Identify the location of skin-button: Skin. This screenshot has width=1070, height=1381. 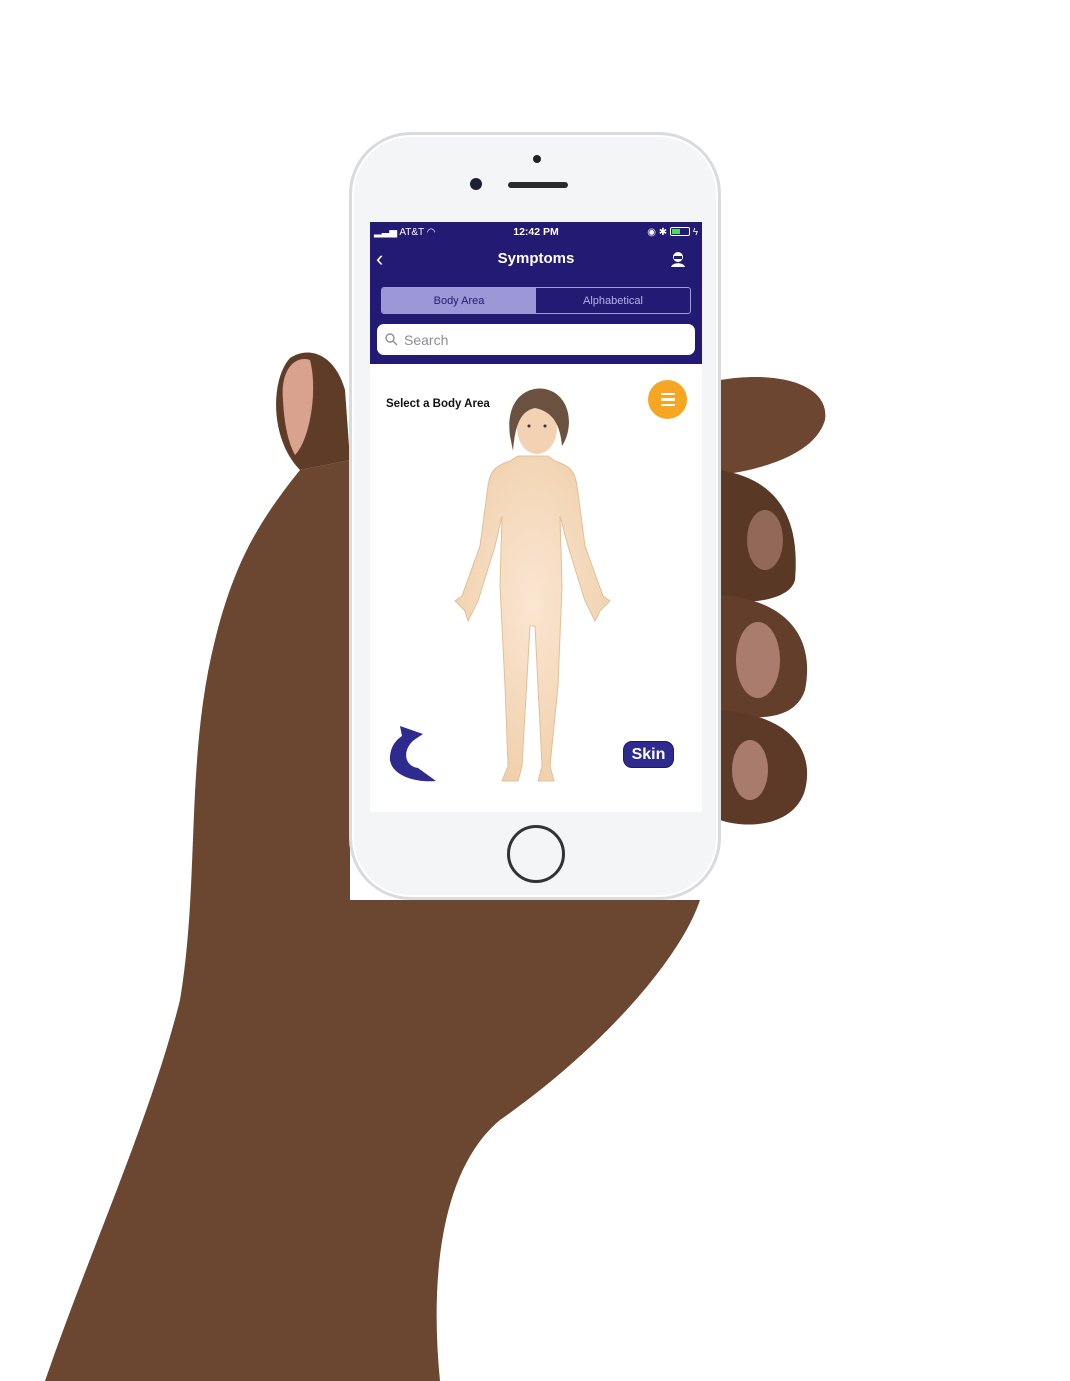
(648, 754).